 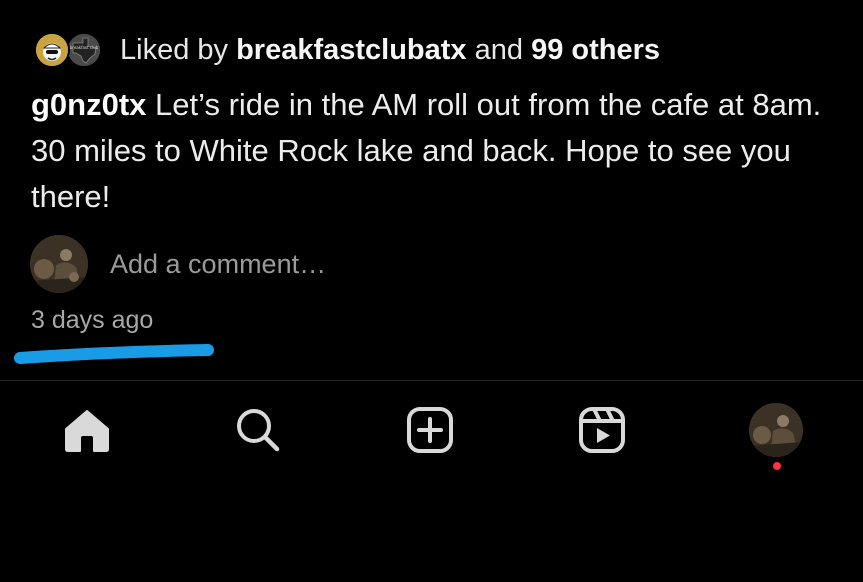 What do you see at coordinates (499, 49) in the screenshot?
I see `likes-middle: and` at bounding box center [499, 49].